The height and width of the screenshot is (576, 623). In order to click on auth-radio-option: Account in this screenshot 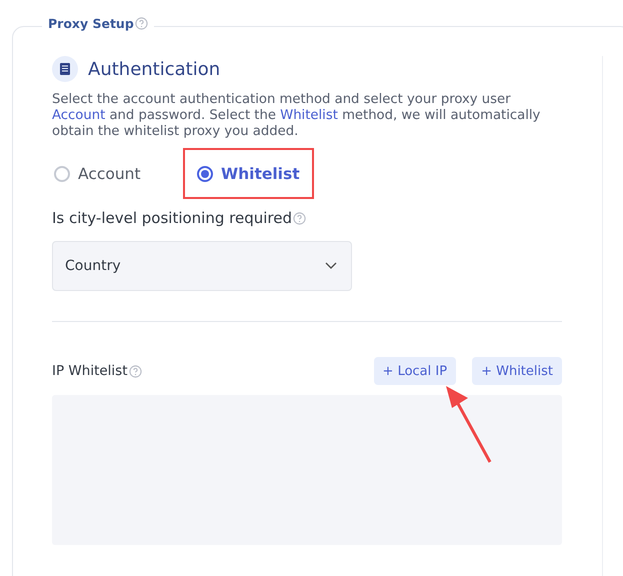, I will do `click(117, 173)`.